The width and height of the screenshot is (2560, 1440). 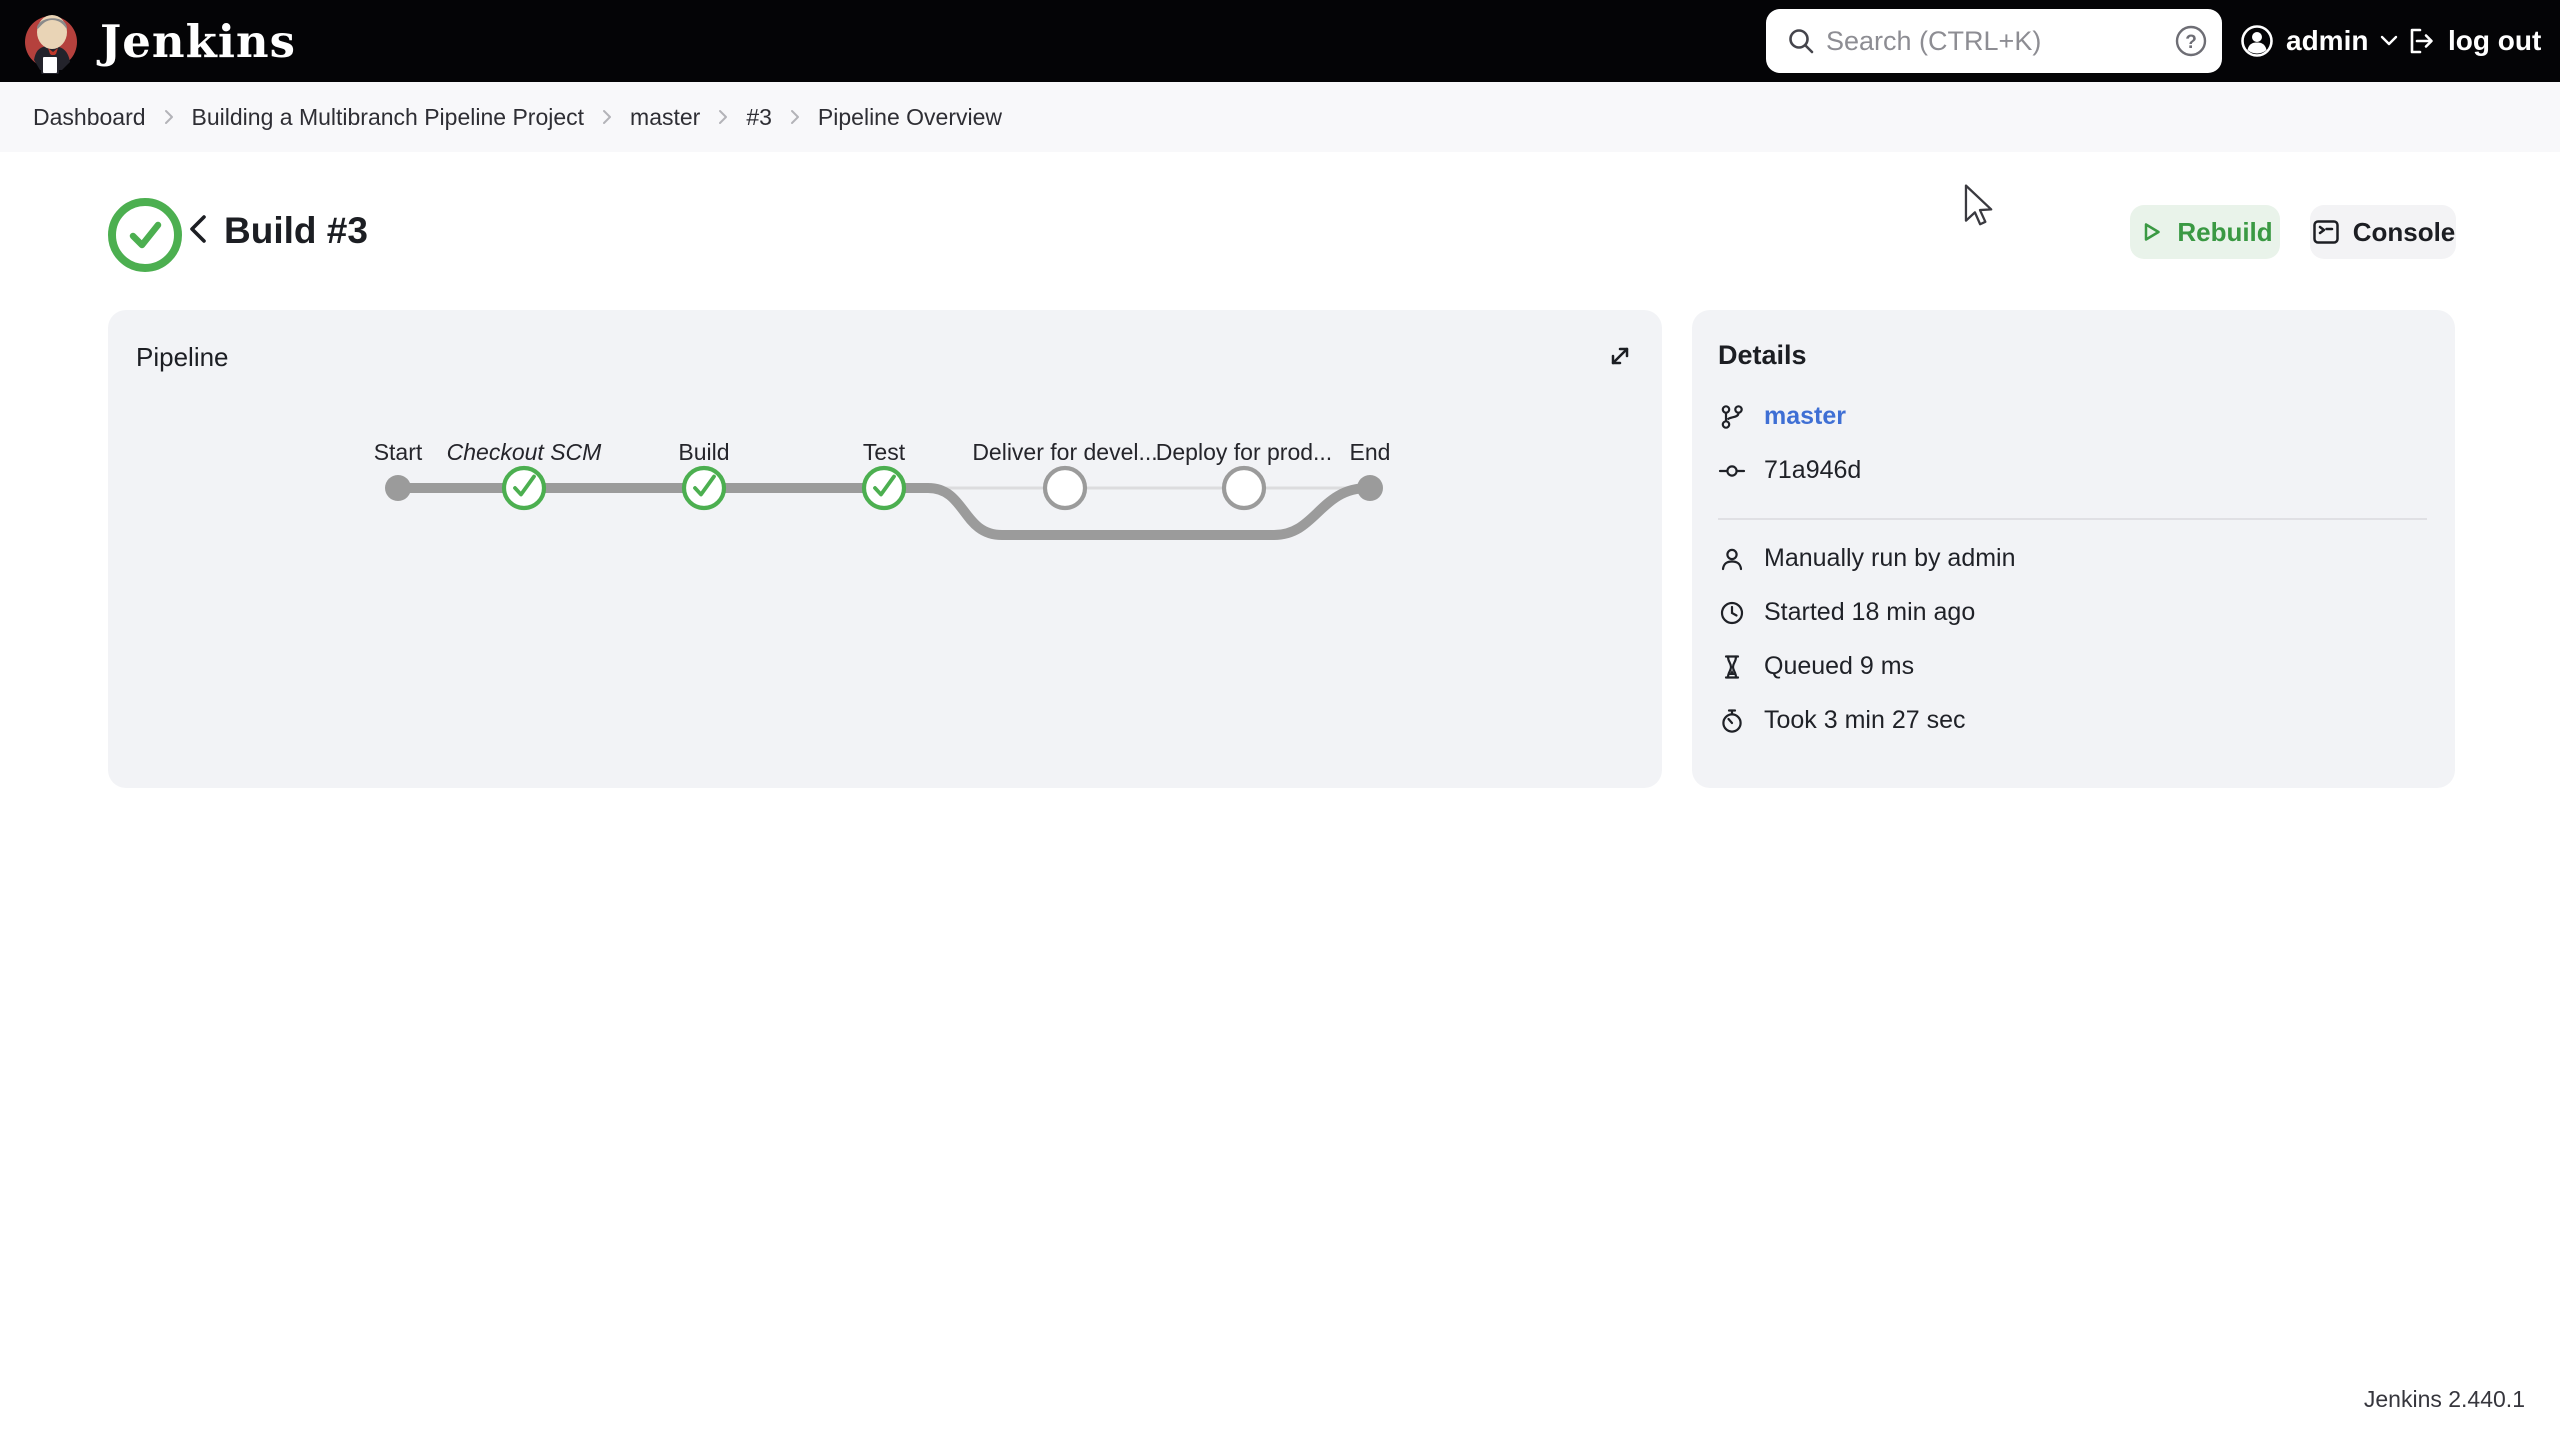 What do you see at coordinates (2420, 41) in the screenshot?
I see `logout-icon` at bounding box center [2420, 41].